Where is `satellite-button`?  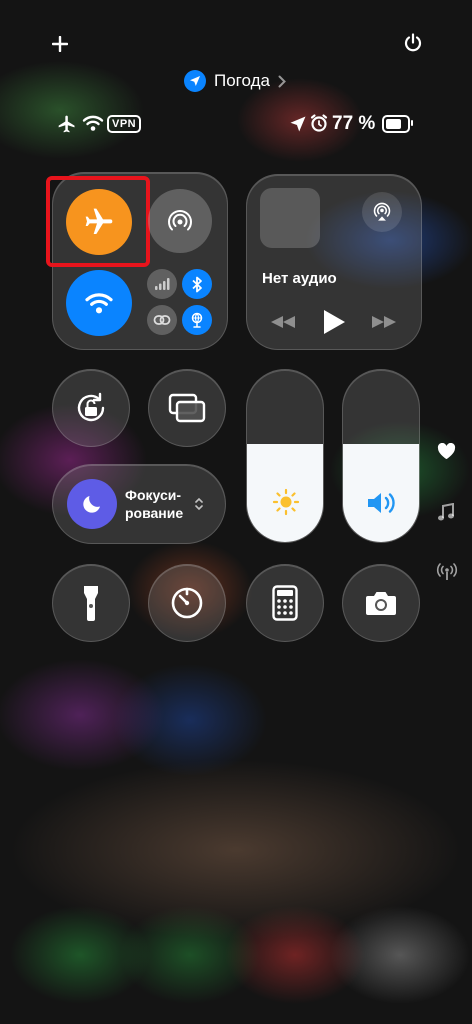 satellite-button is located at coordinates (197, 320).